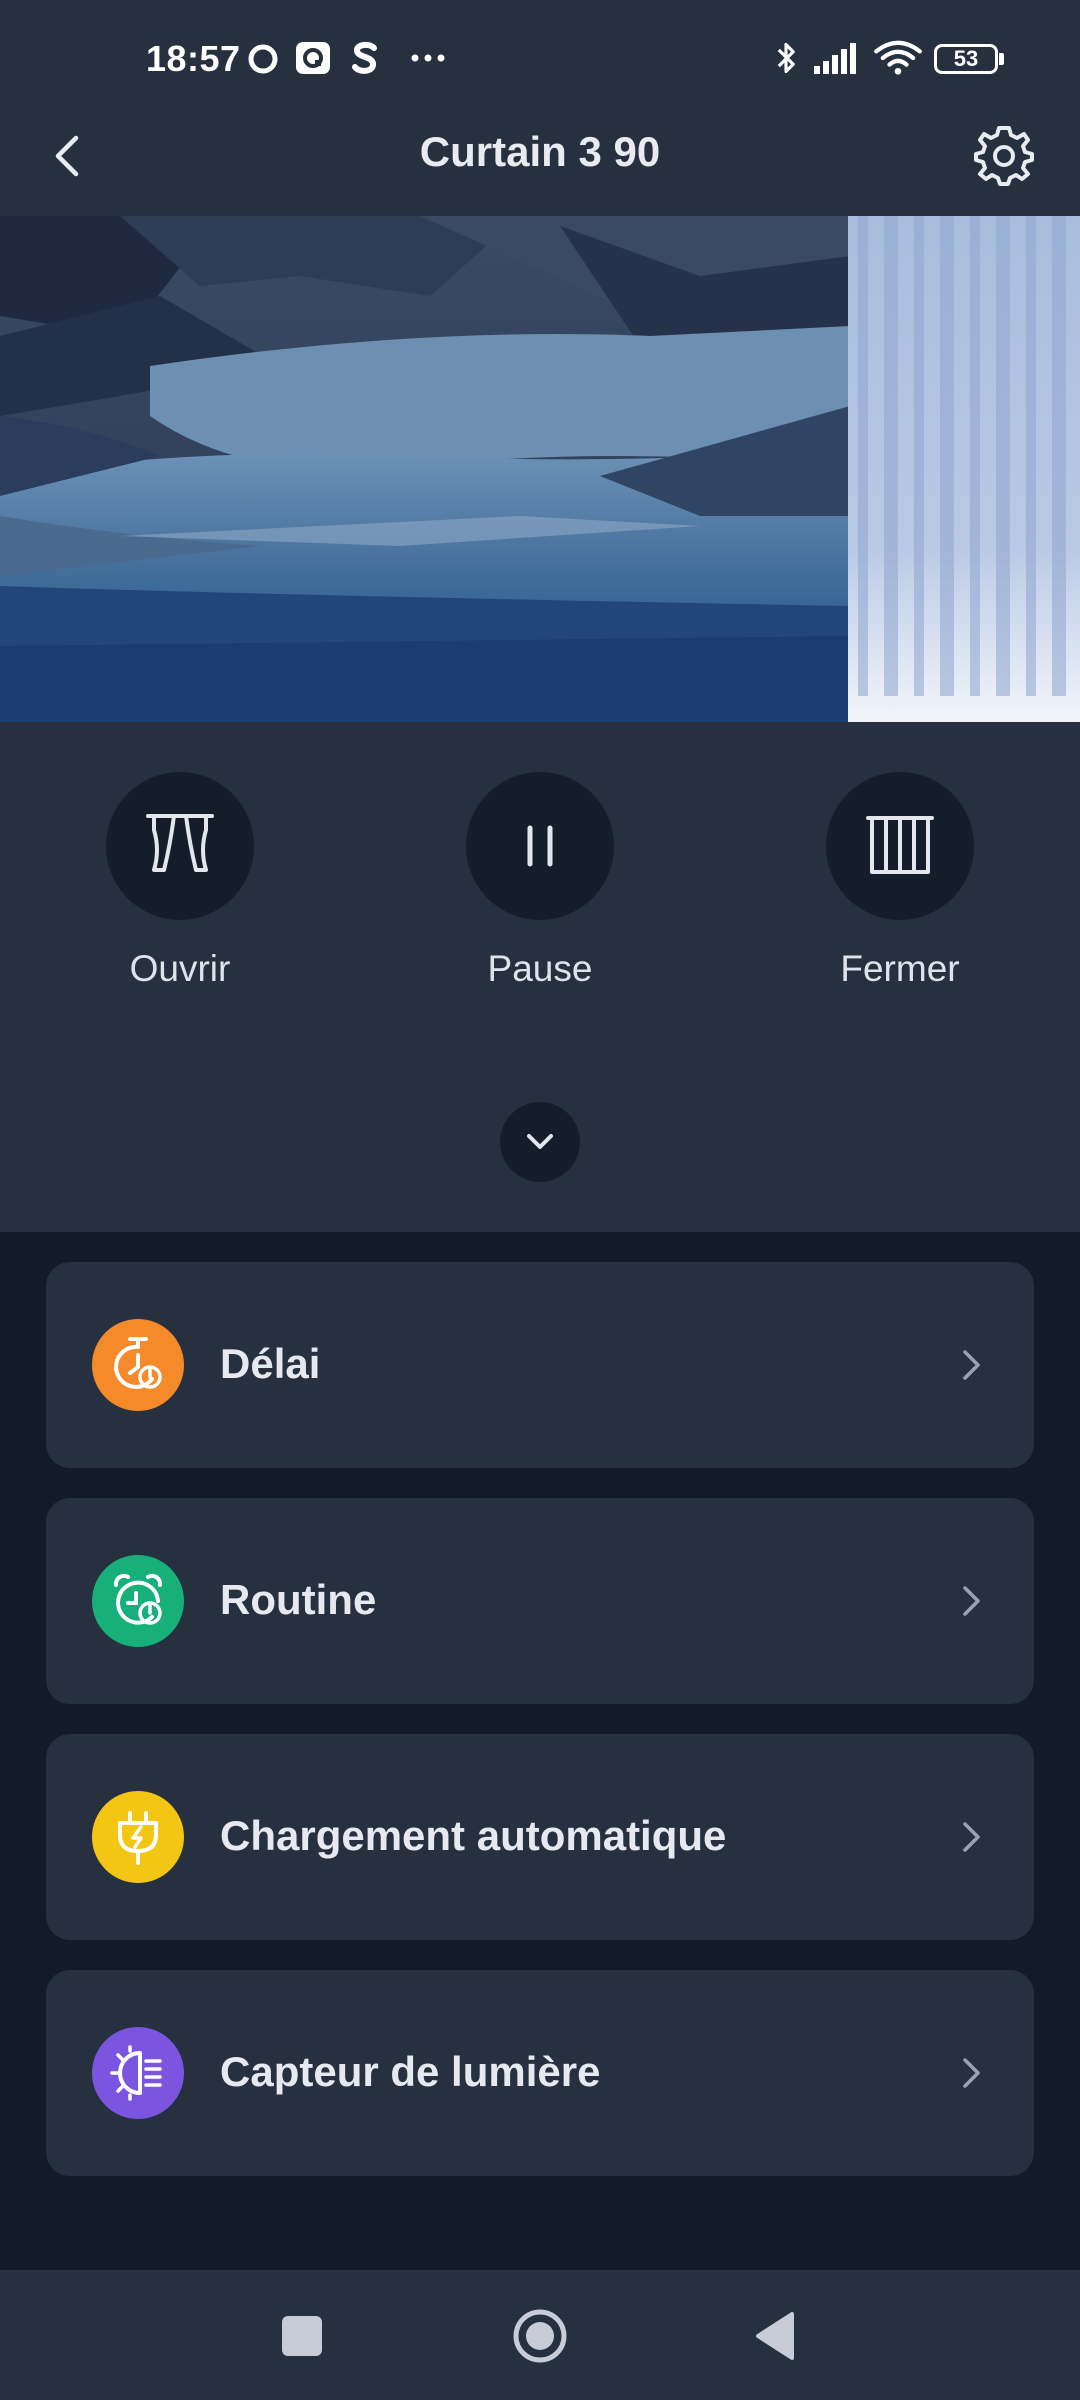 Image resolution: width=1080 pixels, height=2400 pixels. Describe the element at coordinates (540, 968) in the screenshot. I see `pause-label: Pause` at that location.